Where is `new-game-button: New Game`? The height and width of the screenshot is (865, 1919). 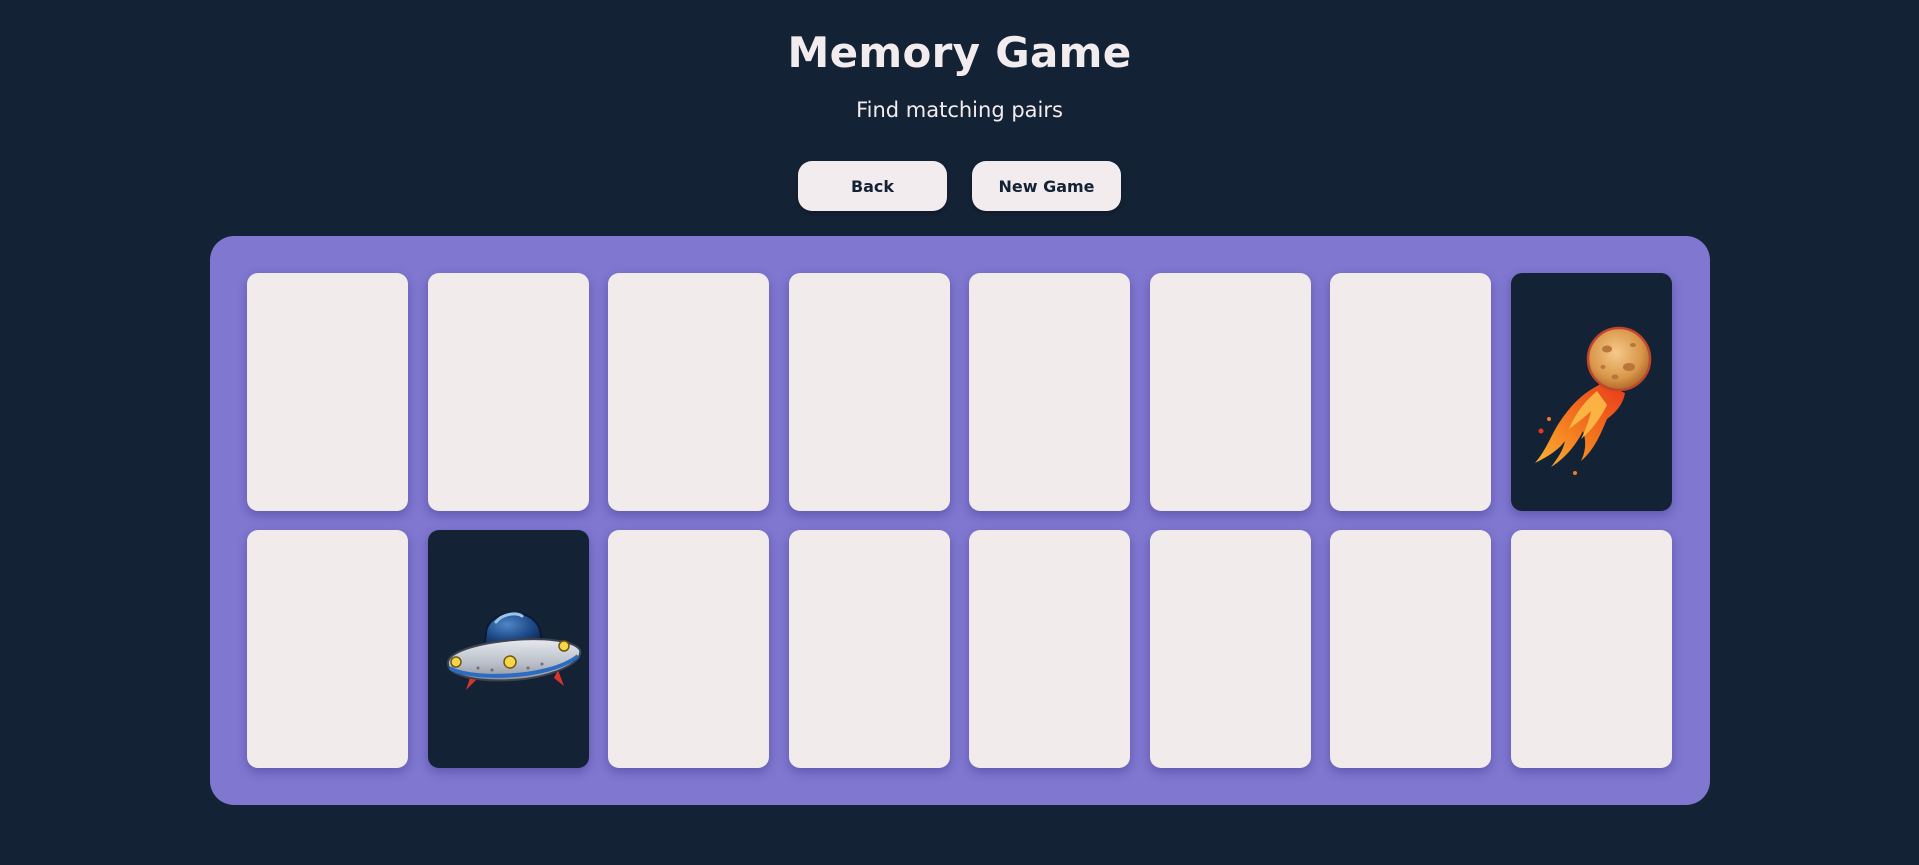 new-game-button: New Game is located at coordinates (1046, 186).